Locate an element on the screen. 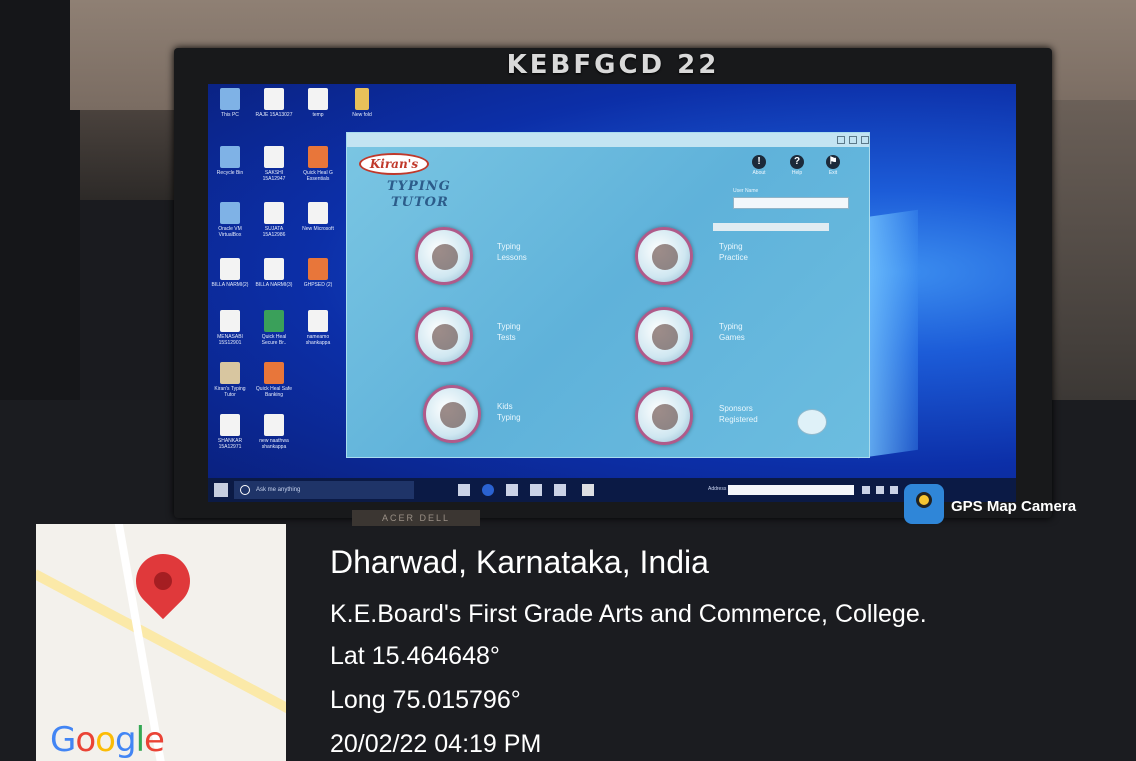 The image size is (1136, 761). info-icon: ! is located at coordinates (759, 162).